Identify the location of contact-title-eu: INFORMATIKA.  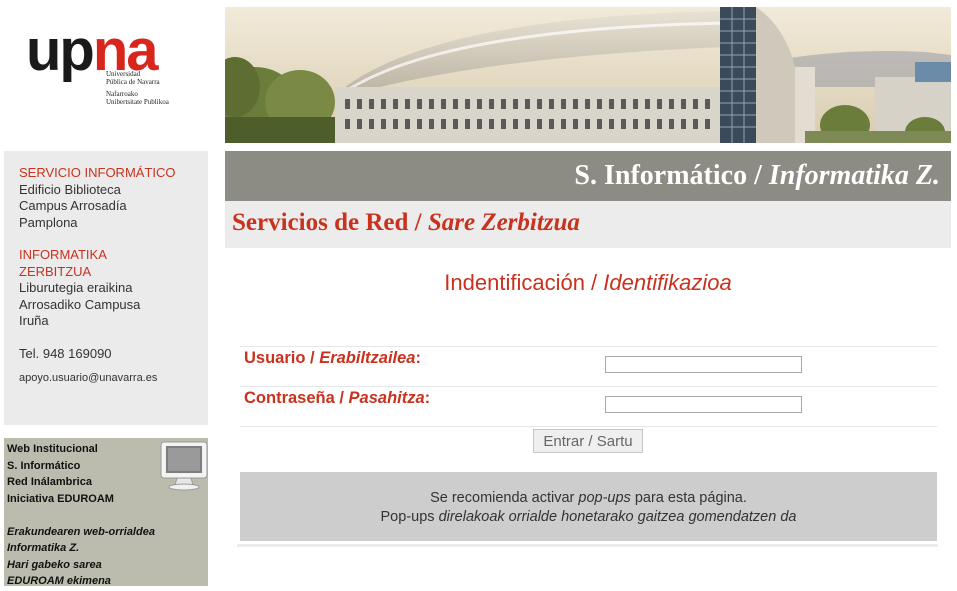
(63, 254).